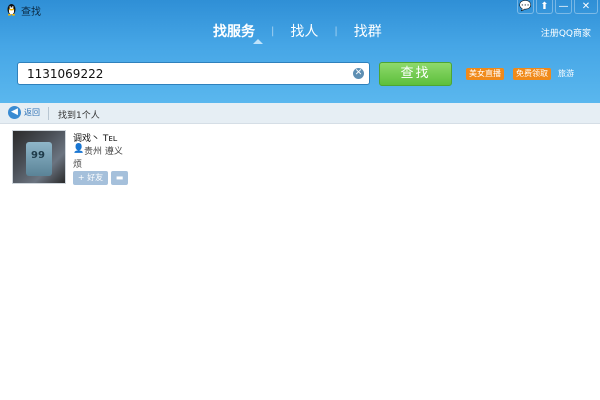 Image resolution: width=600 pixels, height=400 pixels. What do you see at coordinates (32, 112) in the screenshot?
I see `back-label: 返回` at bounding box center [32, 112].